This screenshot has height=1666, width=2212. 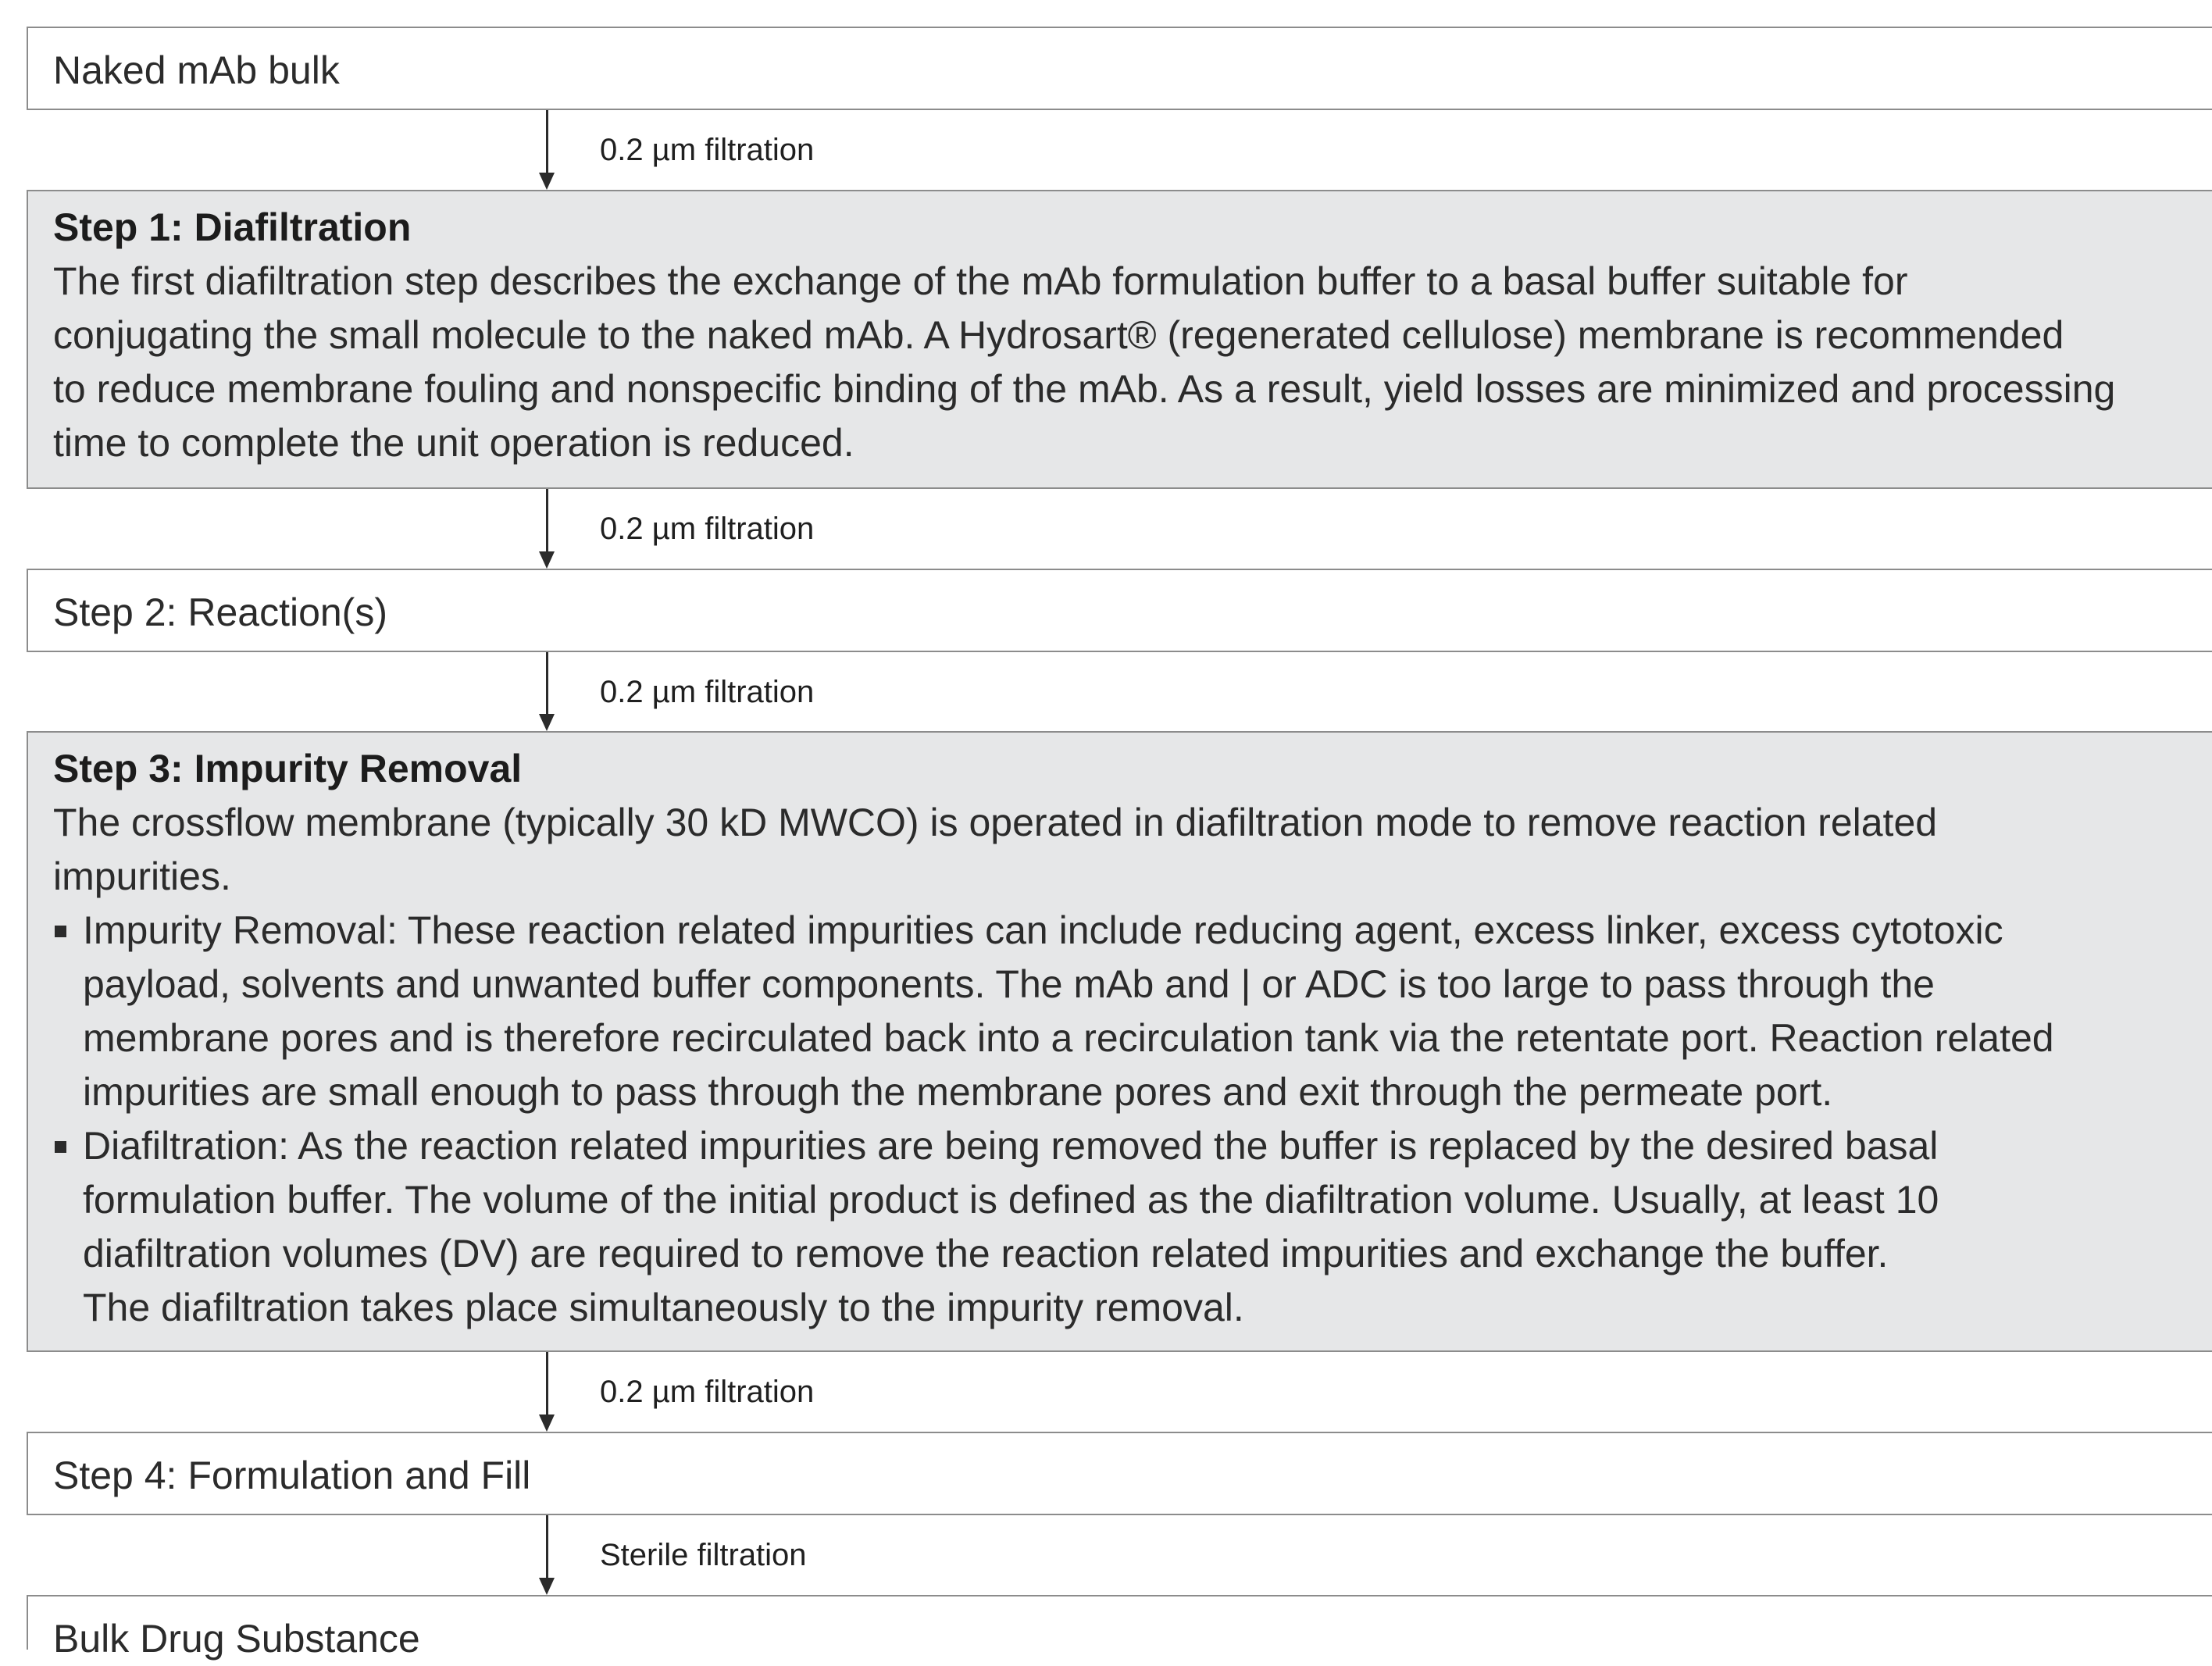 What do you see at coordinates (1119, 610) in the screenshot?
I see `step-box-reactions: Step 2: Reaction(s)` at bounding box center [1119, 610].